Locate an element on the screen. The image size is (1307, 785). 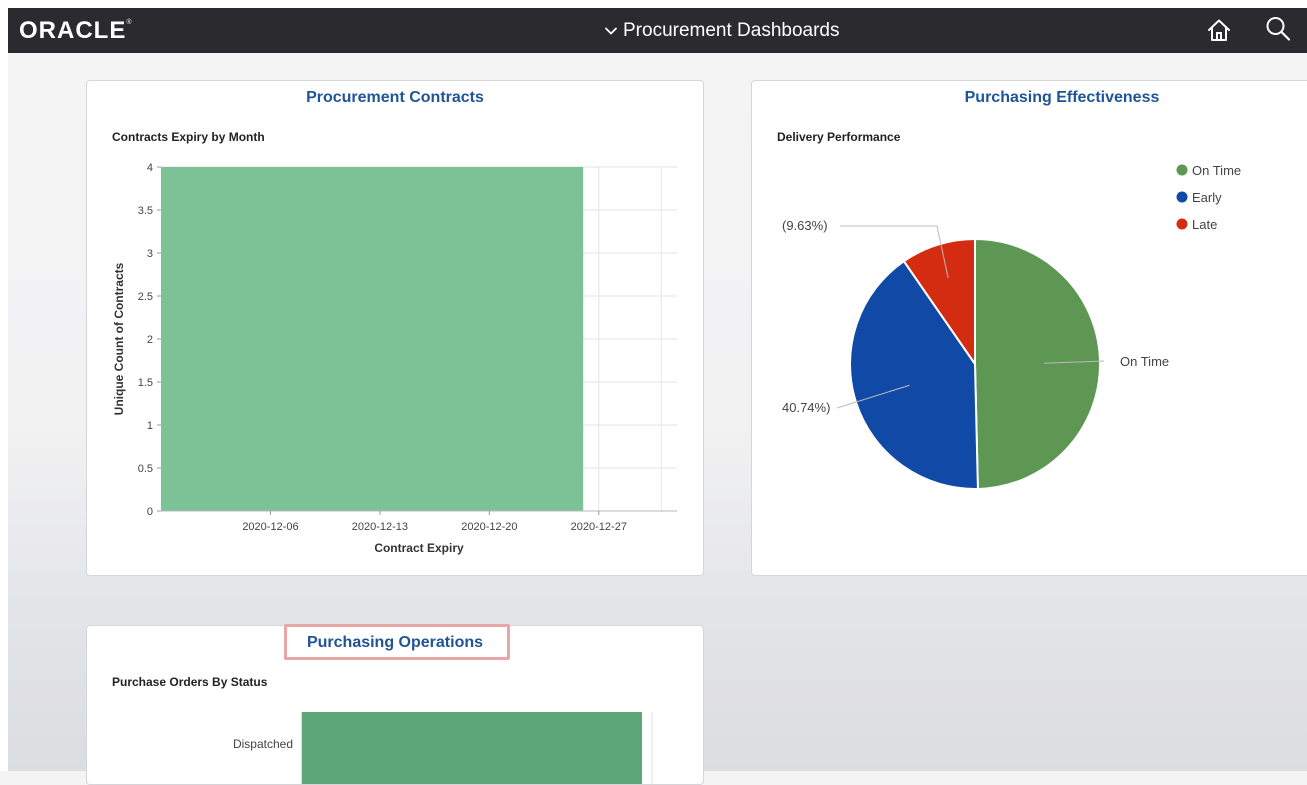
chevron-down-icon is located at coordinates (611, 31).